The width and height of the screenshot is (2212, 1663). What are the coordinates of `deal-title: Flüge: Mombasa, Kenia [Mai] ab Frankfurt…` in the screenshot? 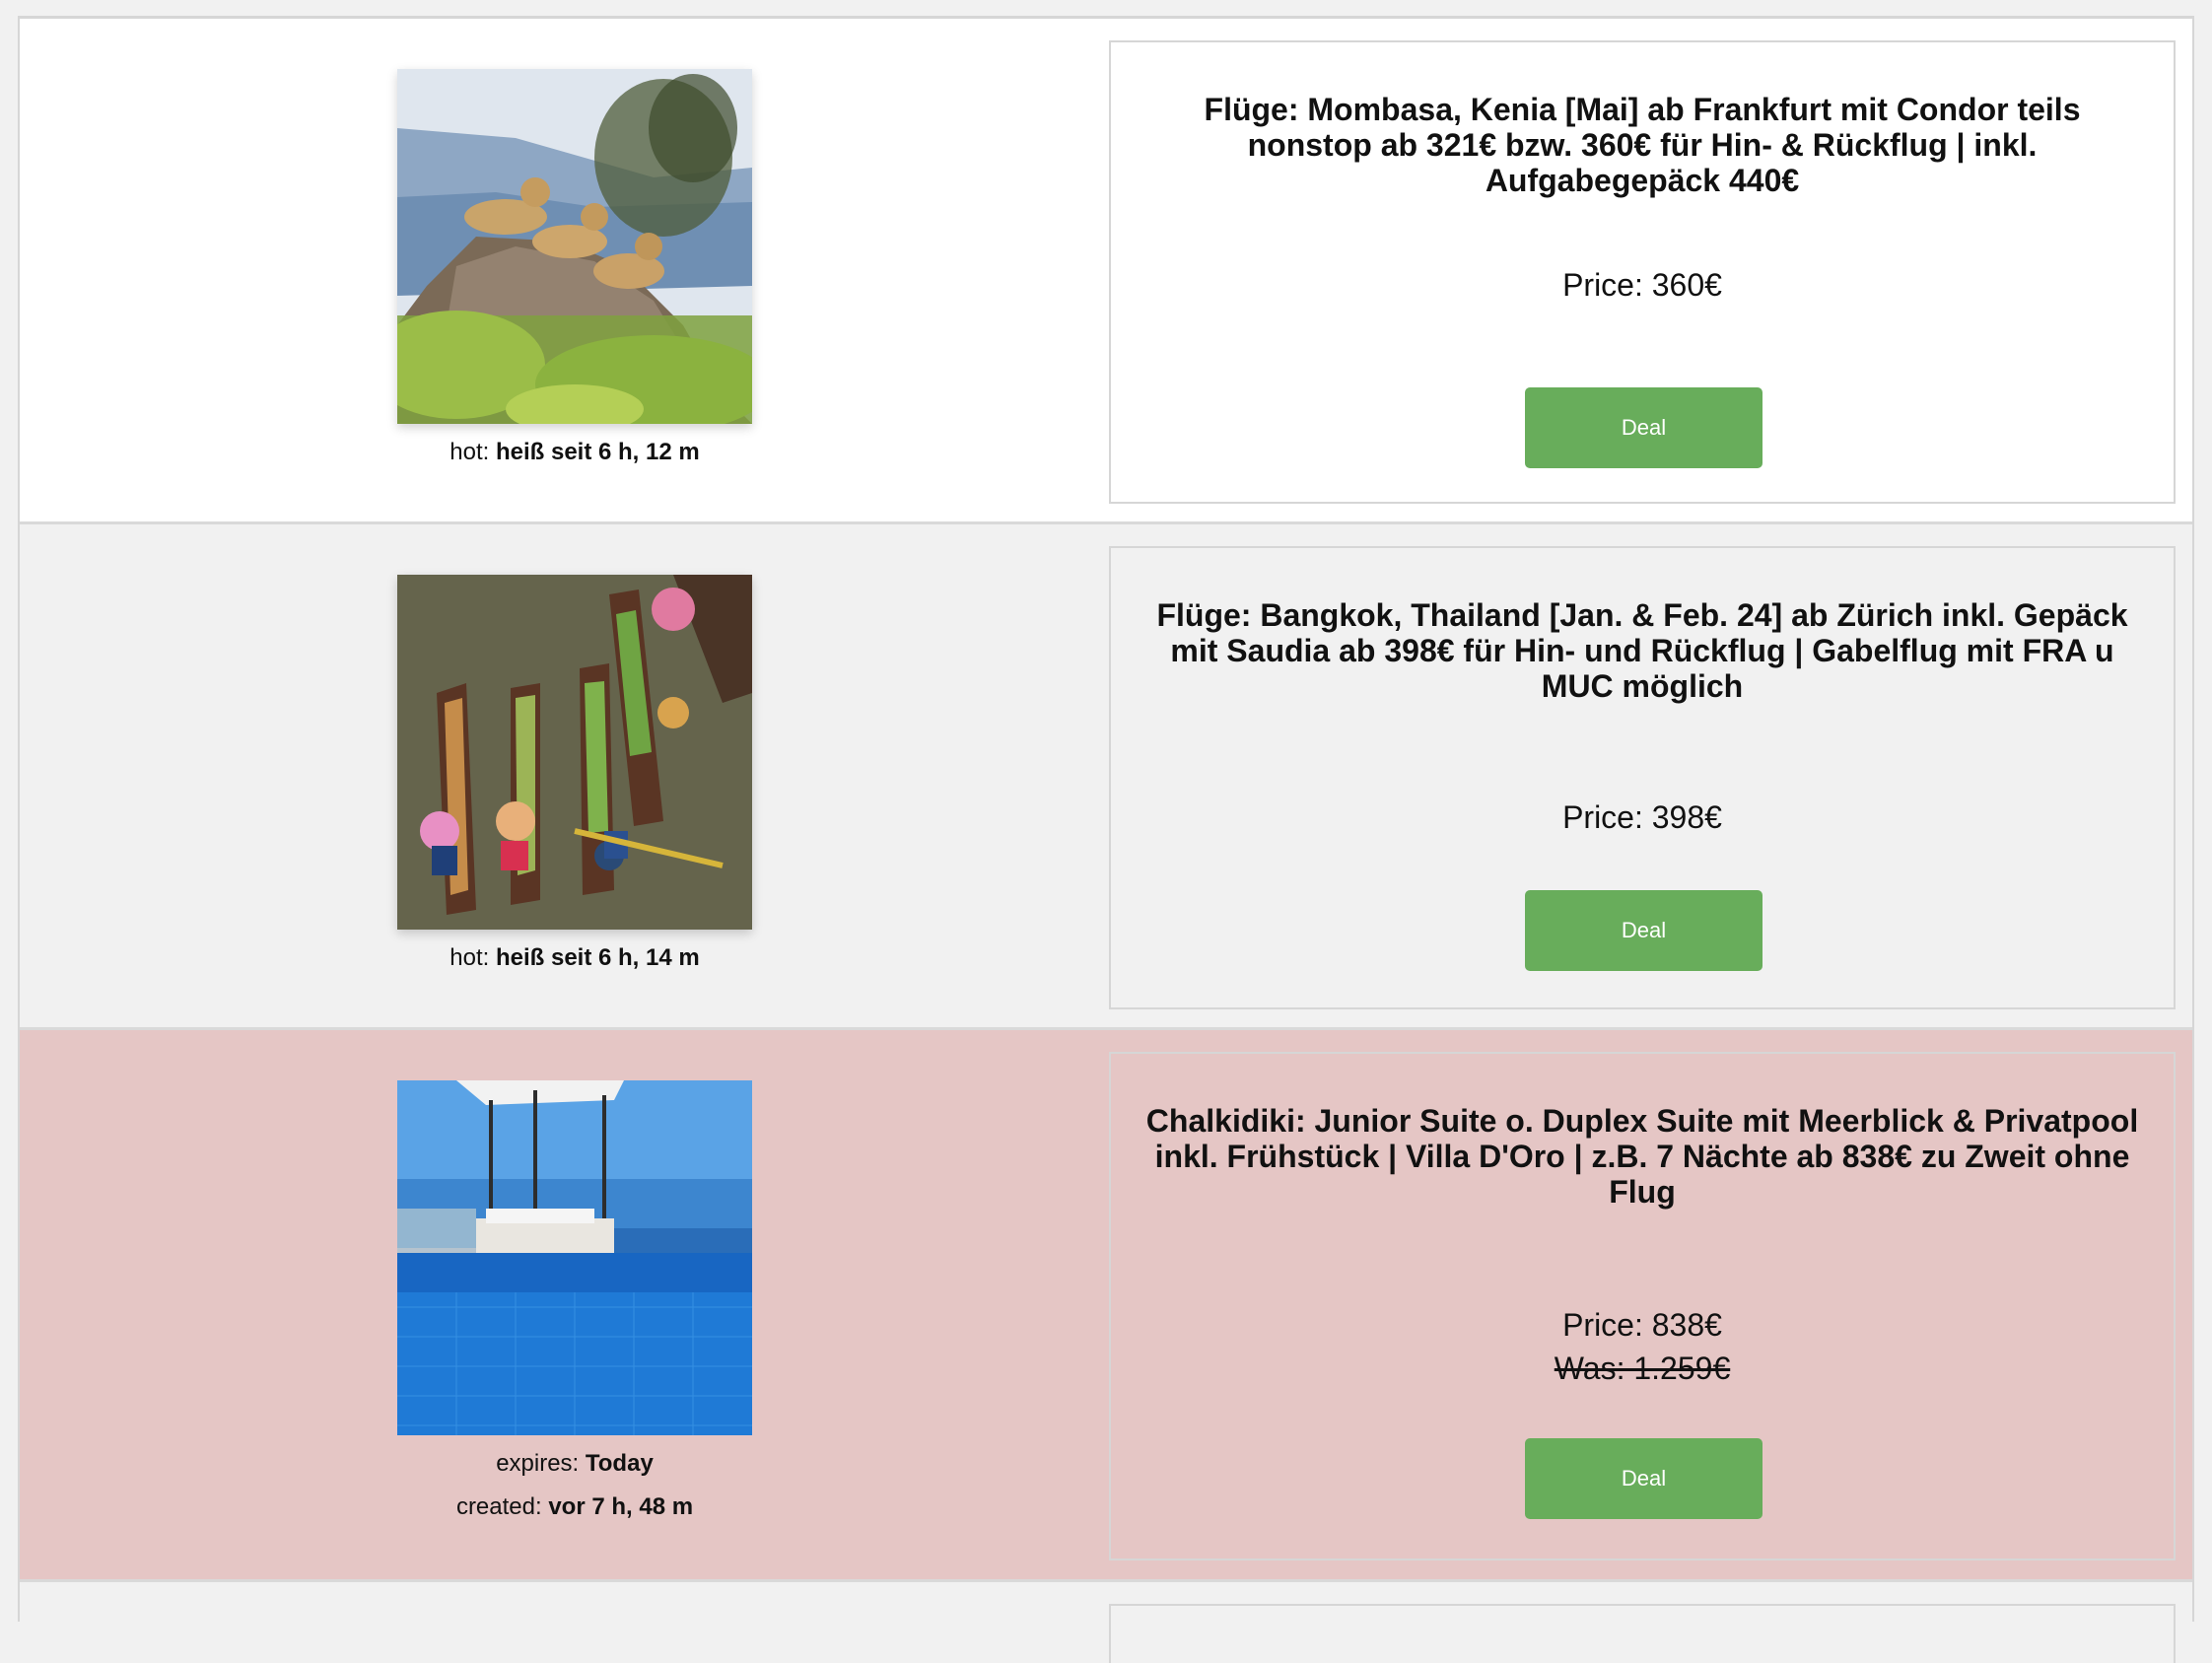 It's located at (1643, 145).